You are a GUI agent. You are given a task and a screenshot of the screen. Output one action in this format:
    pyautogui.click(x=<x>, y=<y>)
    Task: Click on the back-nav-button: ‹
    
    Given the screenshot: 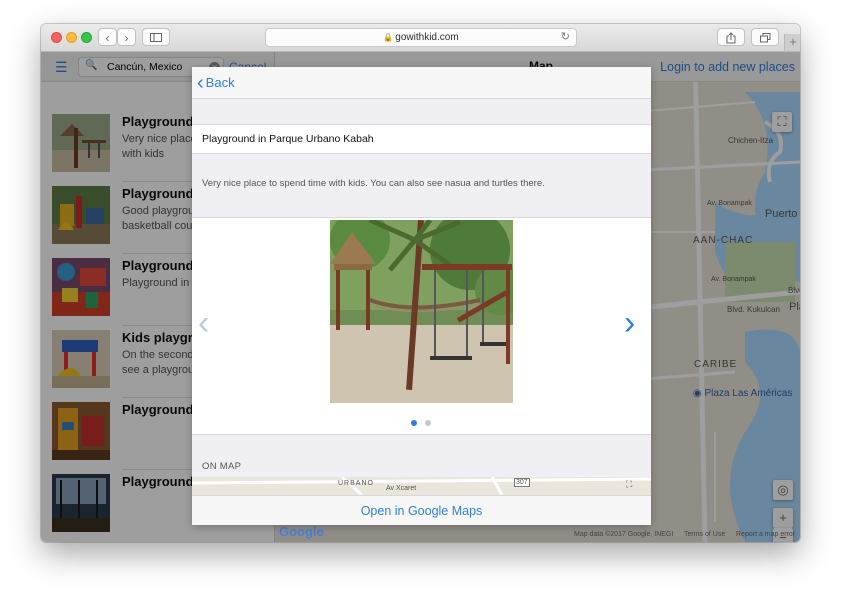 What is the action you would take?
    pyautogui.click(x=107, y=37)
    